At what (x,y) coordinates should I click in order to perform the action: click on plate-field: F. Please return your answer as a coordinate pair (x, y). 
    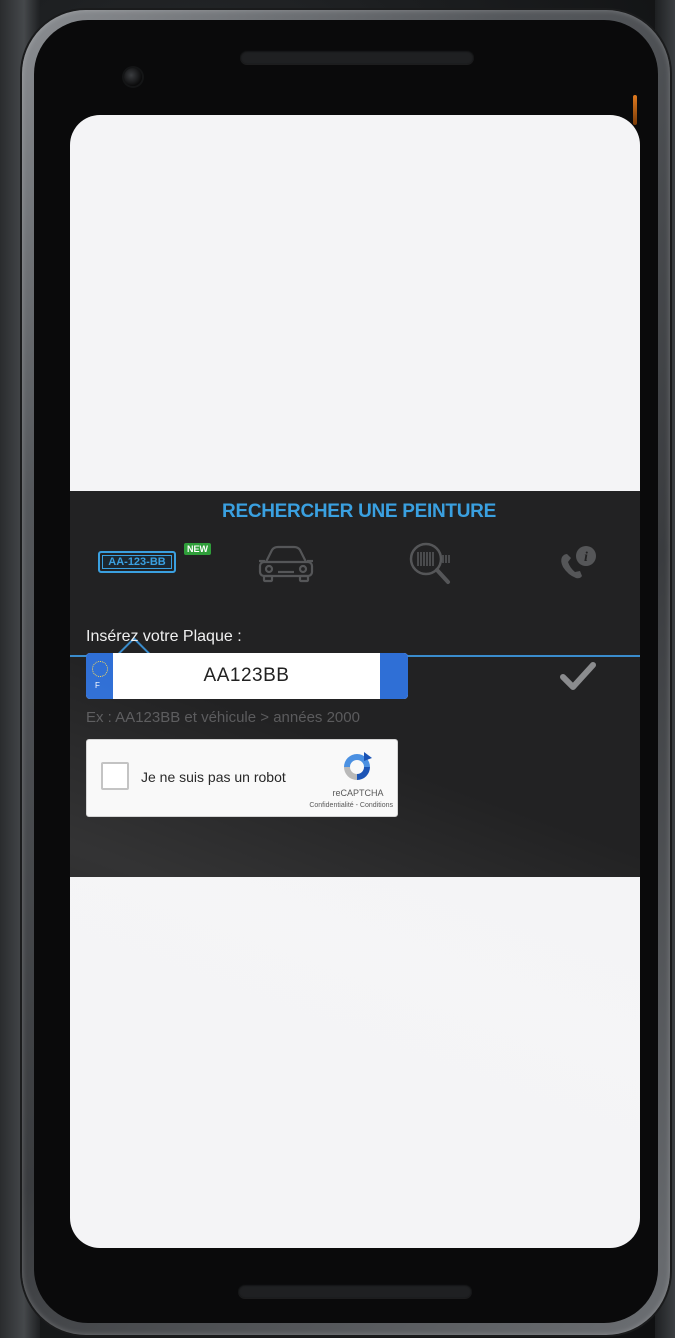
    Looking at the image, I should click on (247, 676).